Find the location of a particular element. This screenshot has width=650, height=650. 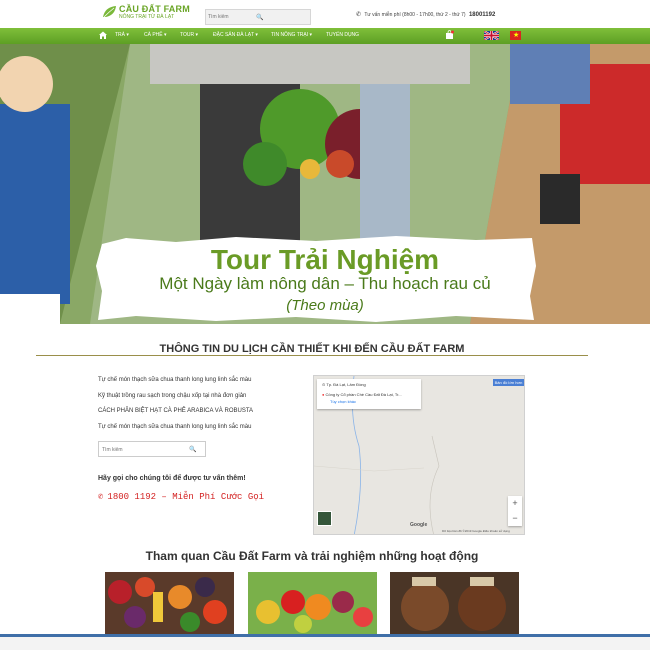

coffee-photo is located at coordinates (454, 603).